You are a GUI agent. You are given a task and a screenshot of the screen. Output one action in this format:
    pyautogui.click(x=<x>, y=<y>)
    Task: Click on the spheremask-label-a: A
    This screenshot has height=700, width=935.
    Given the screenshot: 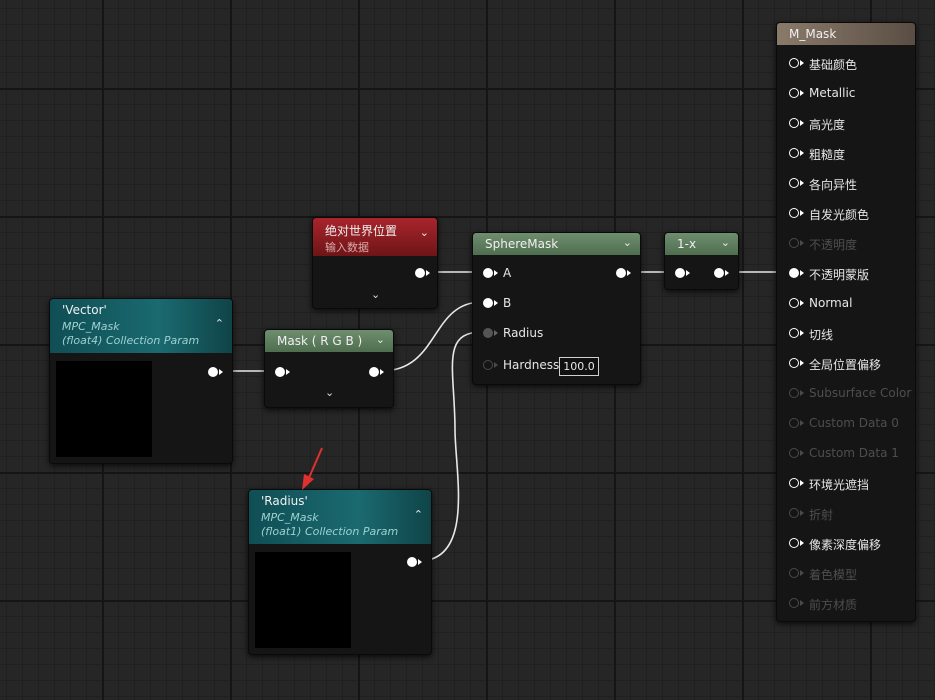 What is the action you would take?
    pyautogui.click(x=507, y=273)
    